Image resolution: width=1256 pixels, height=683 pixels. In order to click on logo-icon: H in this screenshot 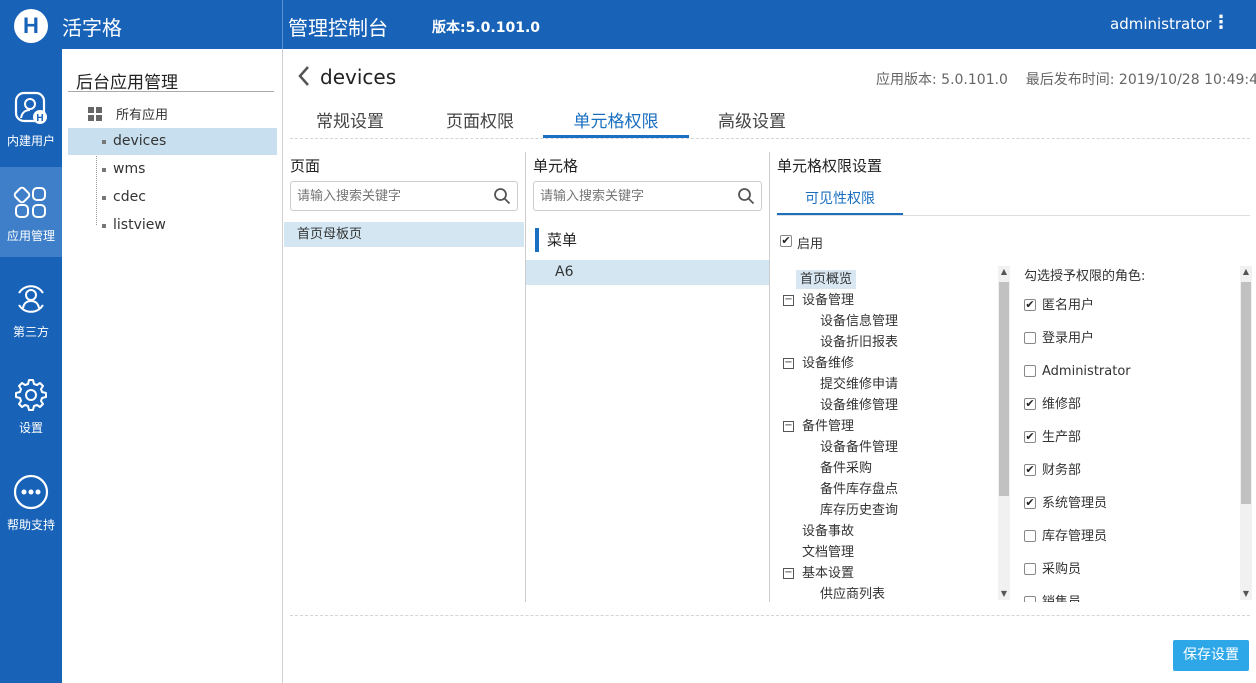, I will do `click(31, 26)`.